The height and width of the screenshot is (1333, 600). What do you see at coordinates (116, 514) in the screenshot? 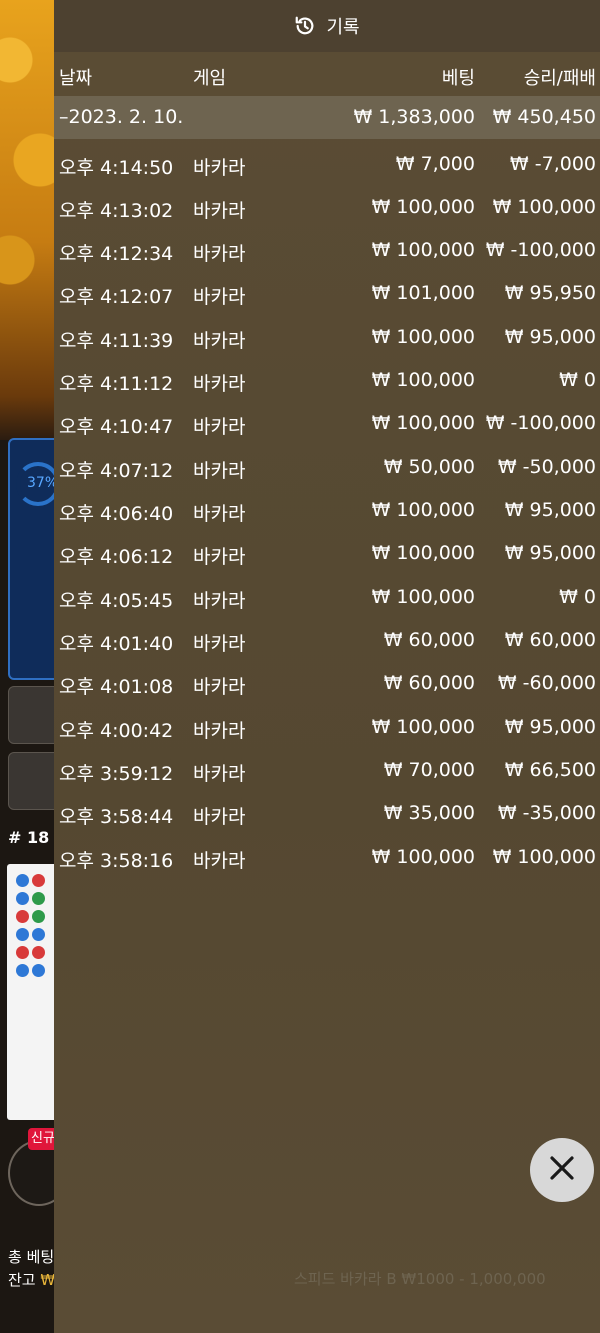
I see `row-time: 오후 4:06:40` at bounding box center [116, 514].